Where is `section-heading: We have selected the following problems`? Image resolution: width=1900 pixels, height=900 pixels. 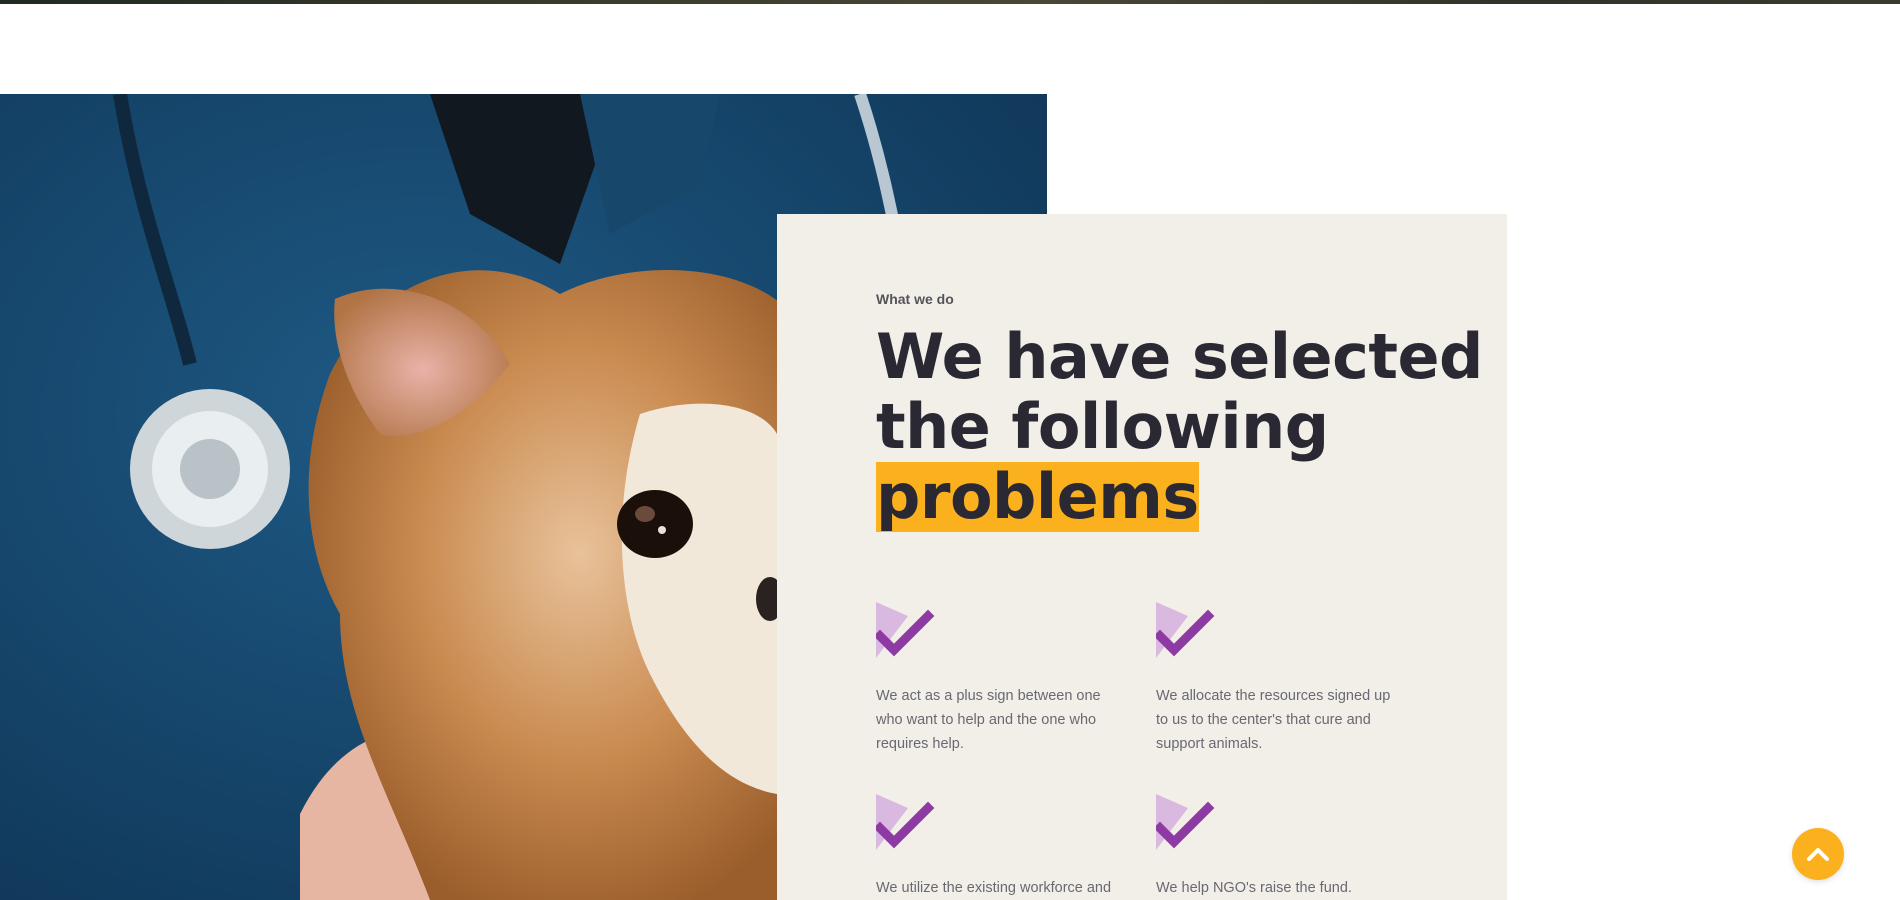
section-heading: We have selected the following problems is located at coordinates (1179, 426).